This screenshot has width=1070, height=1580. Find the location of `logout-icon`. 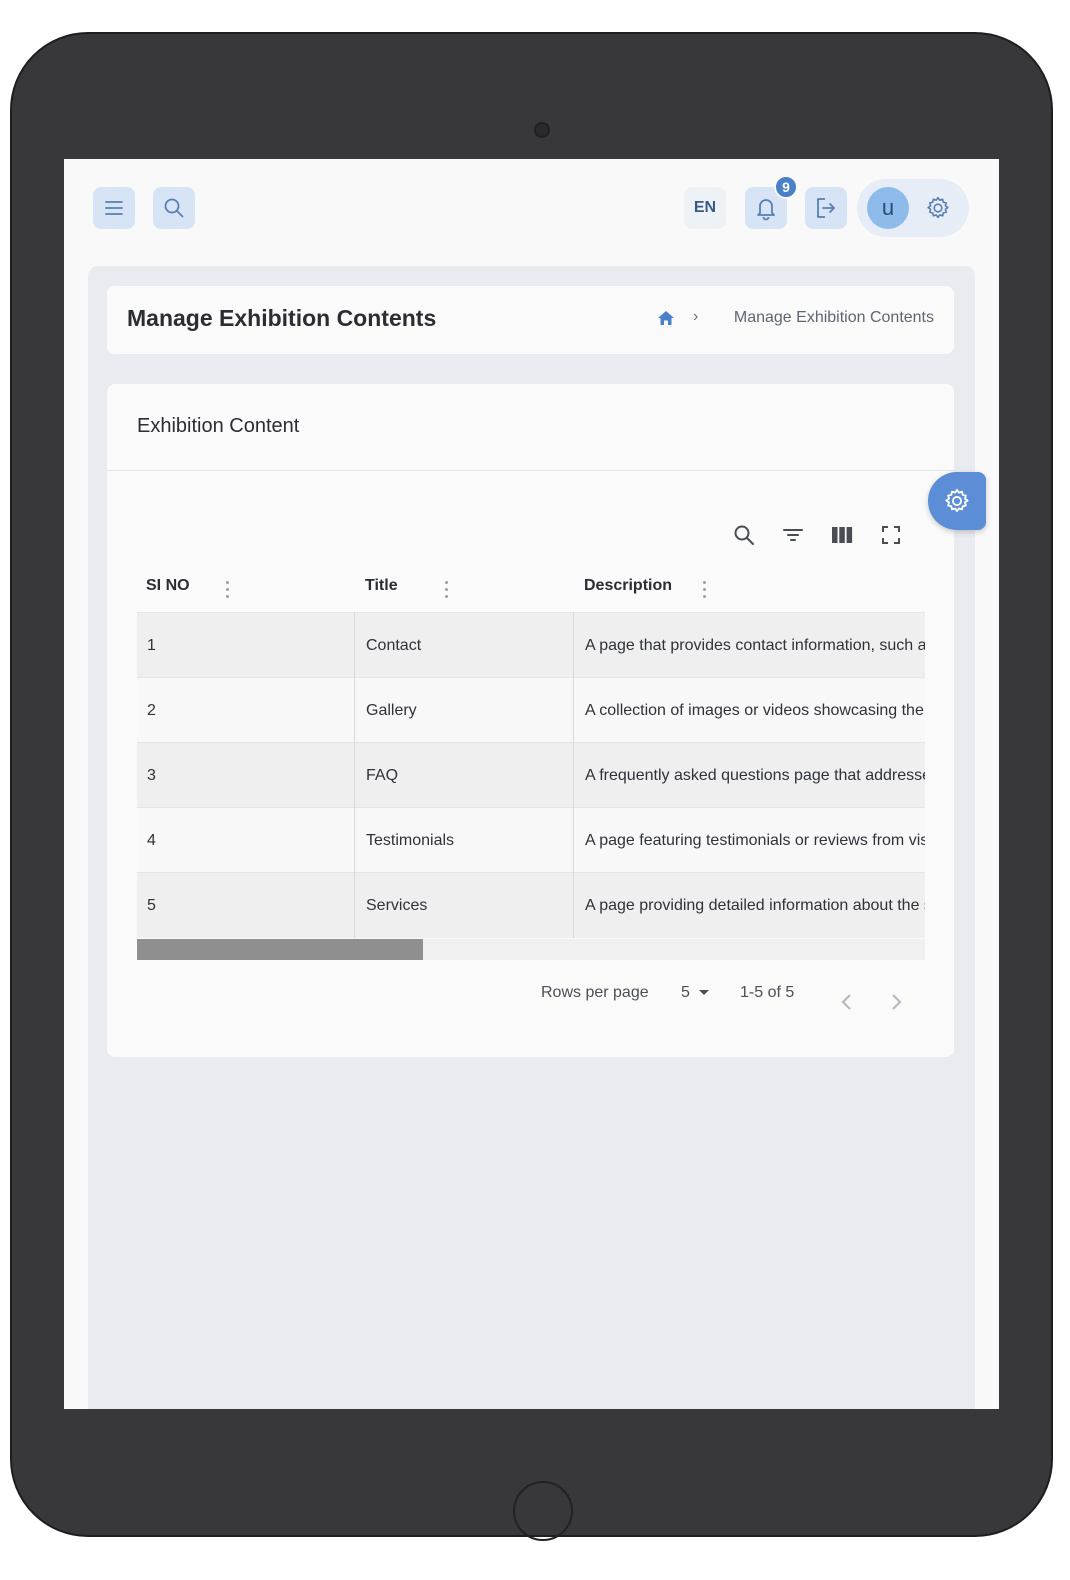

logout-icon is located at coordinates (826, 208).